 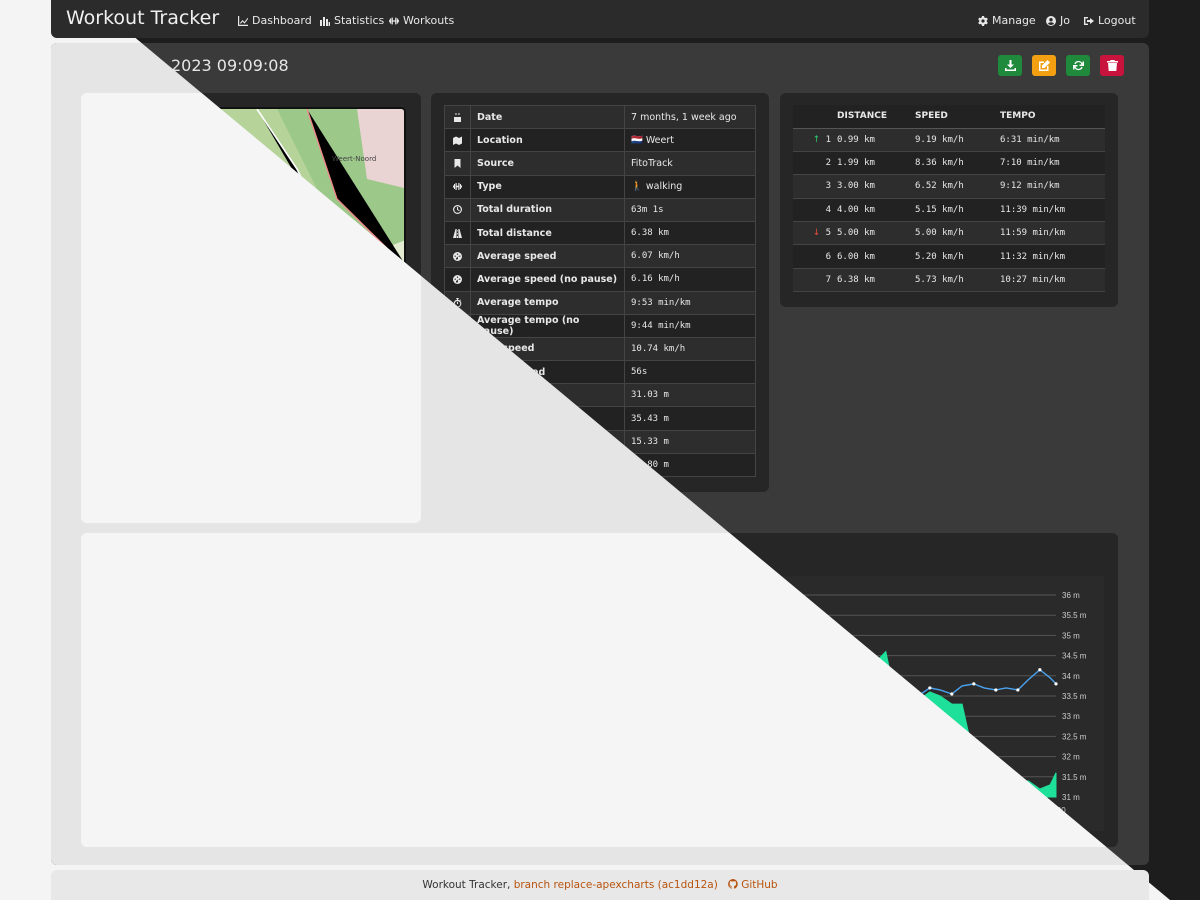 I want to click on lap-index: 3, so click(x=828, y=186).